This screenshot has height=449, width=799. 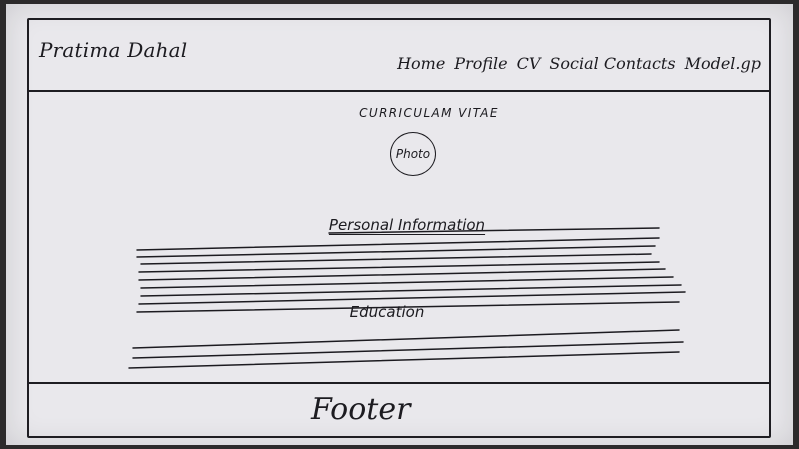 I want to click on nav-home: Home, so click(x=421, y=63).